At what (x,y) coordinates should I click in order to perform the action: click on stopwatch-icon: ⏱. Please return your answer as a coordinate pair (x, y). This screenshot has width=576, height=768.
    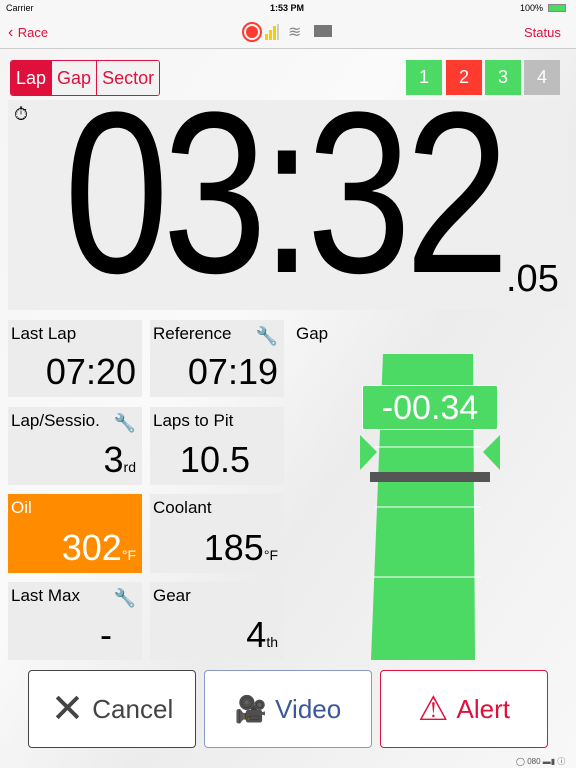
    Looking at the image, I should click on (21, 114).